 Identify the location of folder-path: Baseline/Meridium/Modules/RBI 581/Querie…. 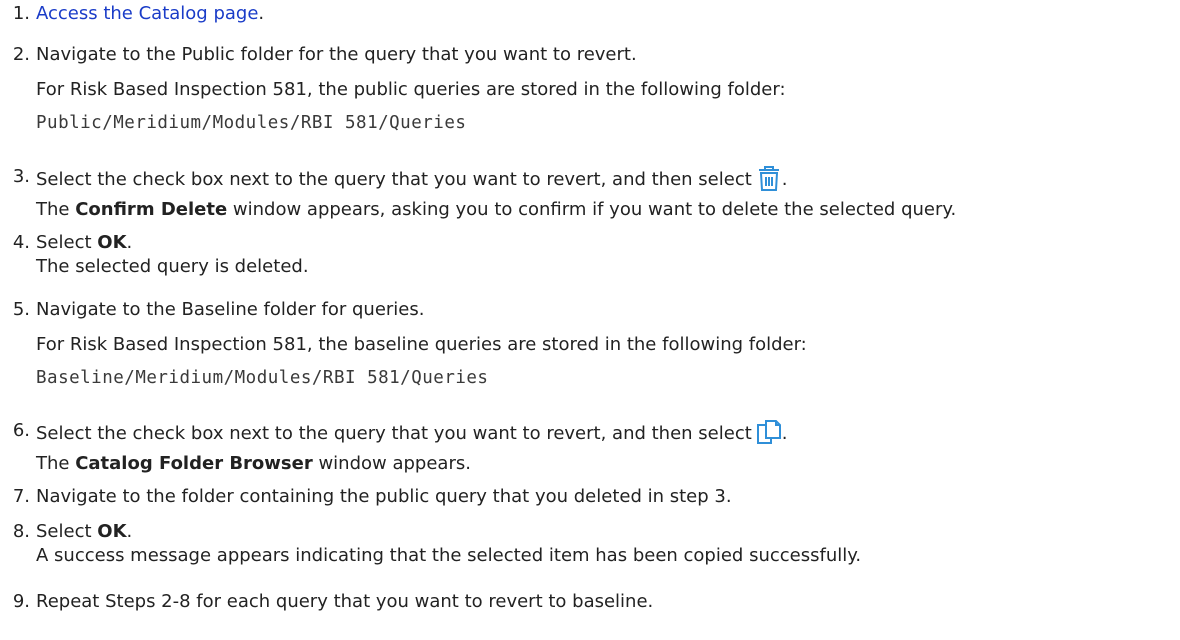
(262, 378).